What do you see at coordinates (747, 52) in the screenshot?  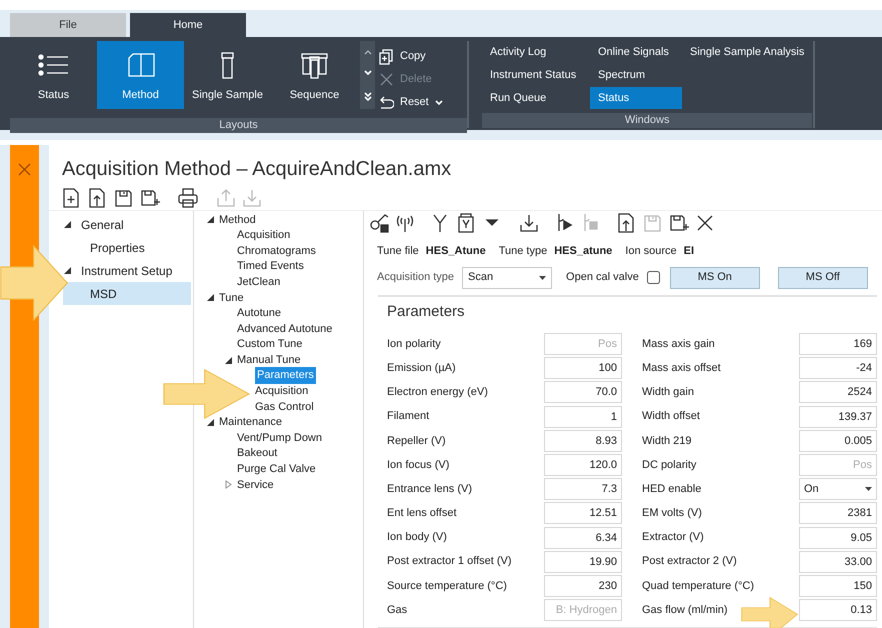 I see `window-button: Single Sample Analysis` at bounding box center [747, 52].